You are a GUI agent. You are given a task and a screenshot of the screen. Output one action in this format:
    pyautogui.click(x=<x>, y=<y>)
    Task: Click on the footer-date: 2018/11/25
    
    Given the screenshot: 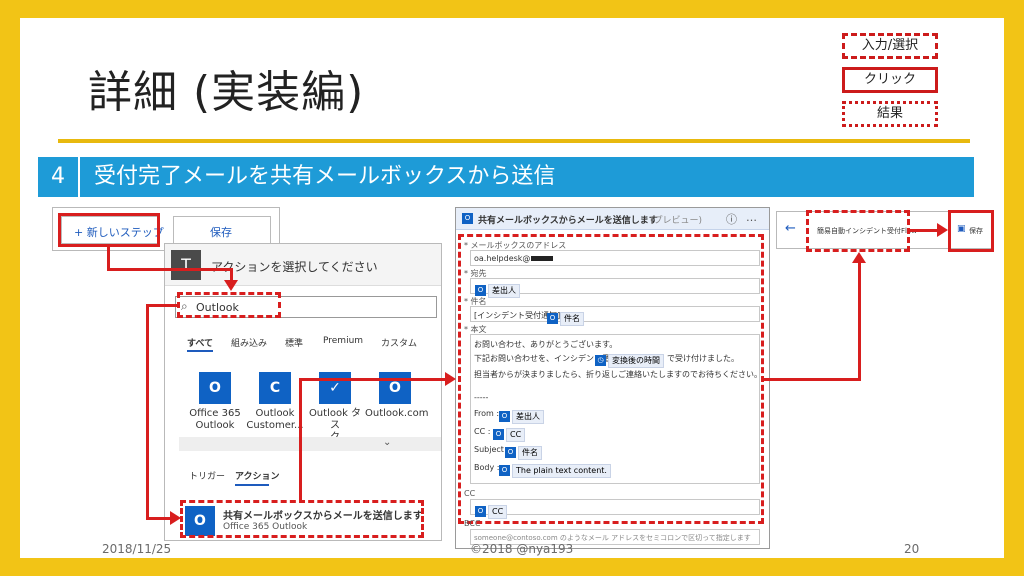 What is the action you would take?
    pyautogui.click(x=137, y=549)
    